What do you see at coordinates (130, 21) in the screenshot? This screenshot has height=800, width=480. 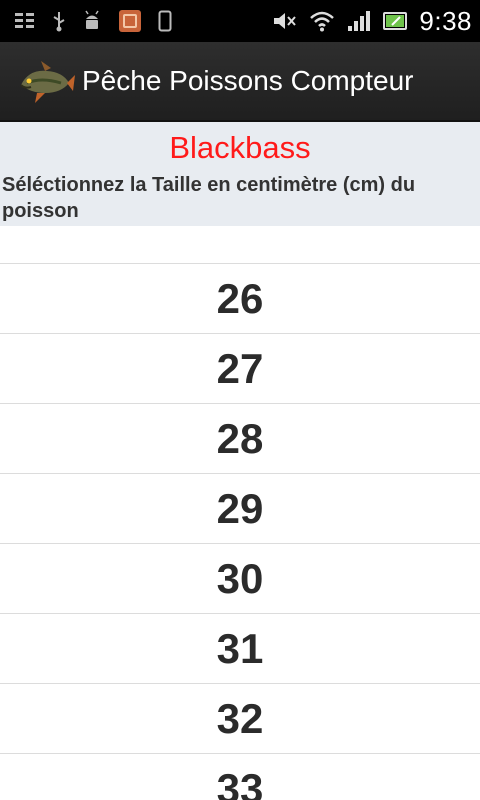 I see `sd-card-icon` at bounding box center [130, 21].